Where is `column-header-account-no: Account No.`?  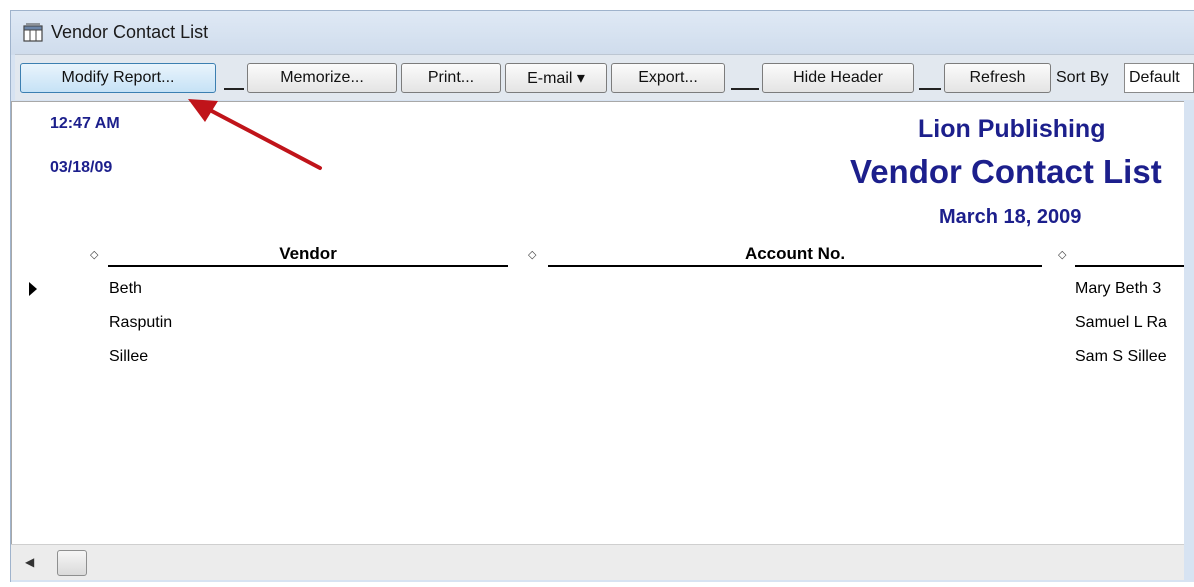 column-header-account-no: Account No. is located at coordinates (795, 254).